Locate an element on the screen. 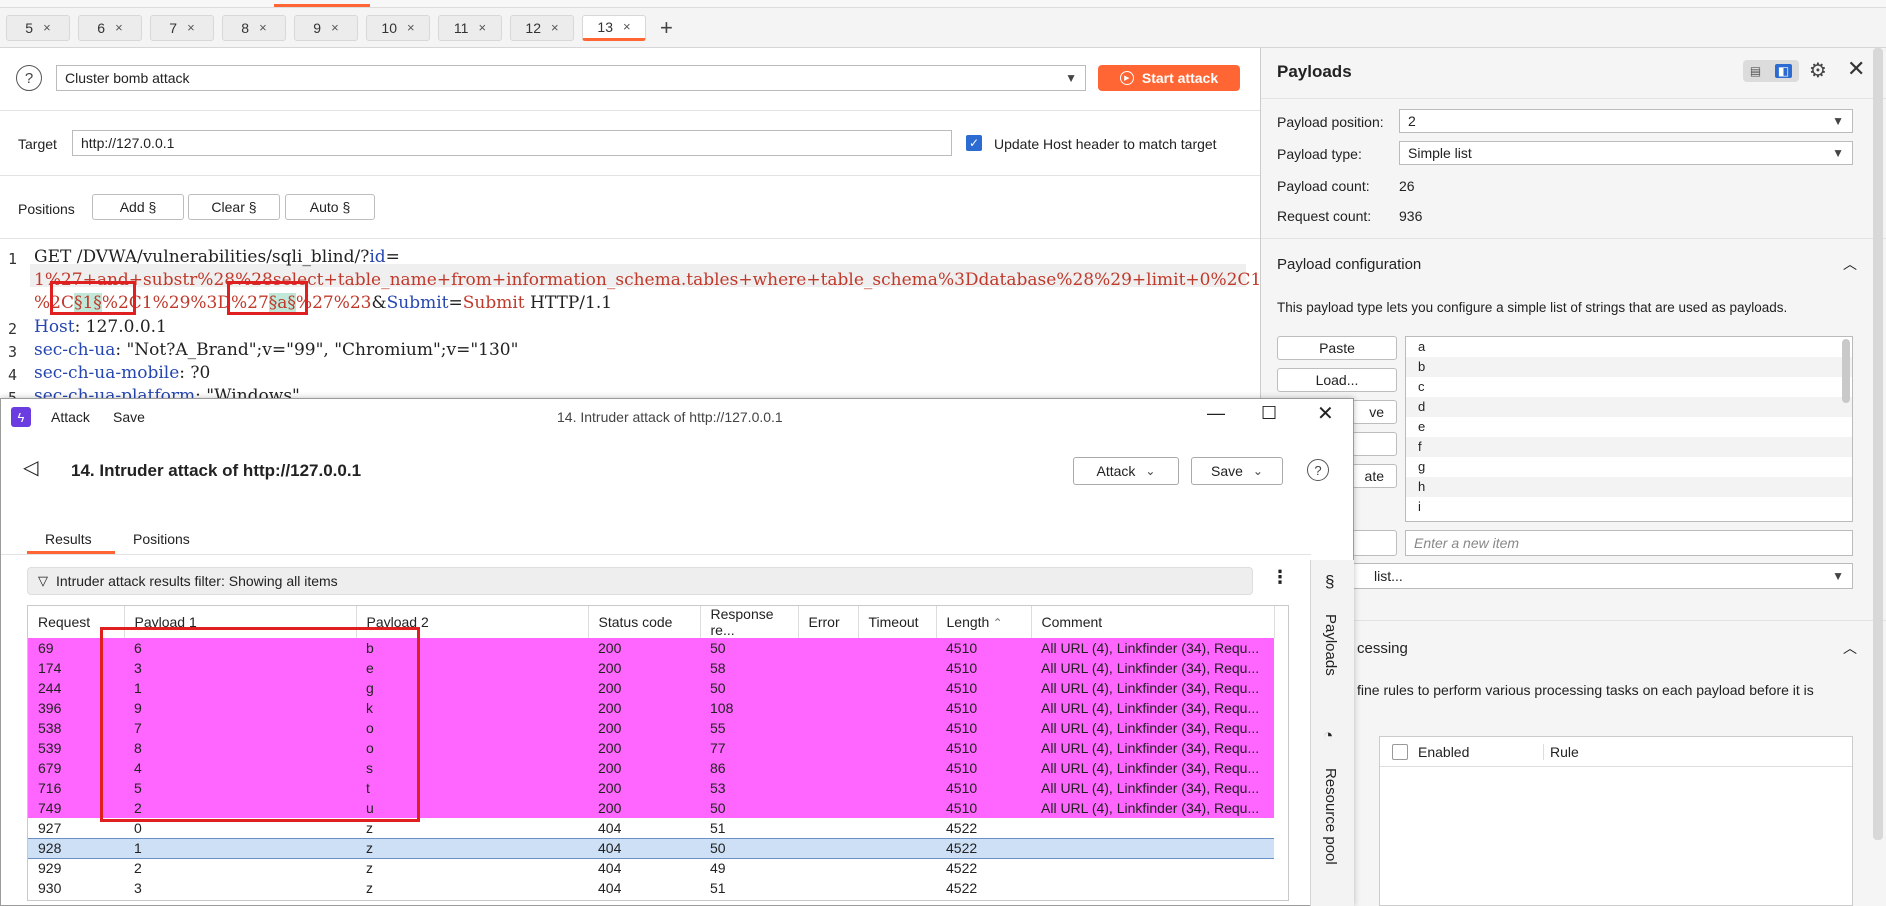  back-arrow-icon: ◁ is located at coordinates (30, 467).